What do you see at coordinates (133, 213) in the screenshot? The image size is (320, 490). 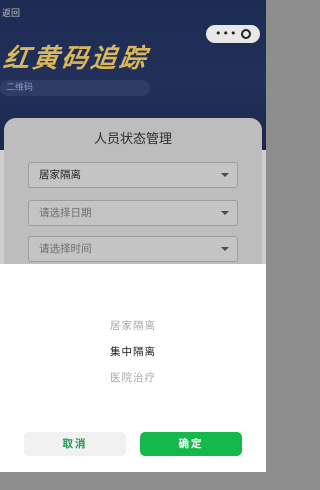 I see `date-select: 请选择日期` at bounding box center [133, 213].